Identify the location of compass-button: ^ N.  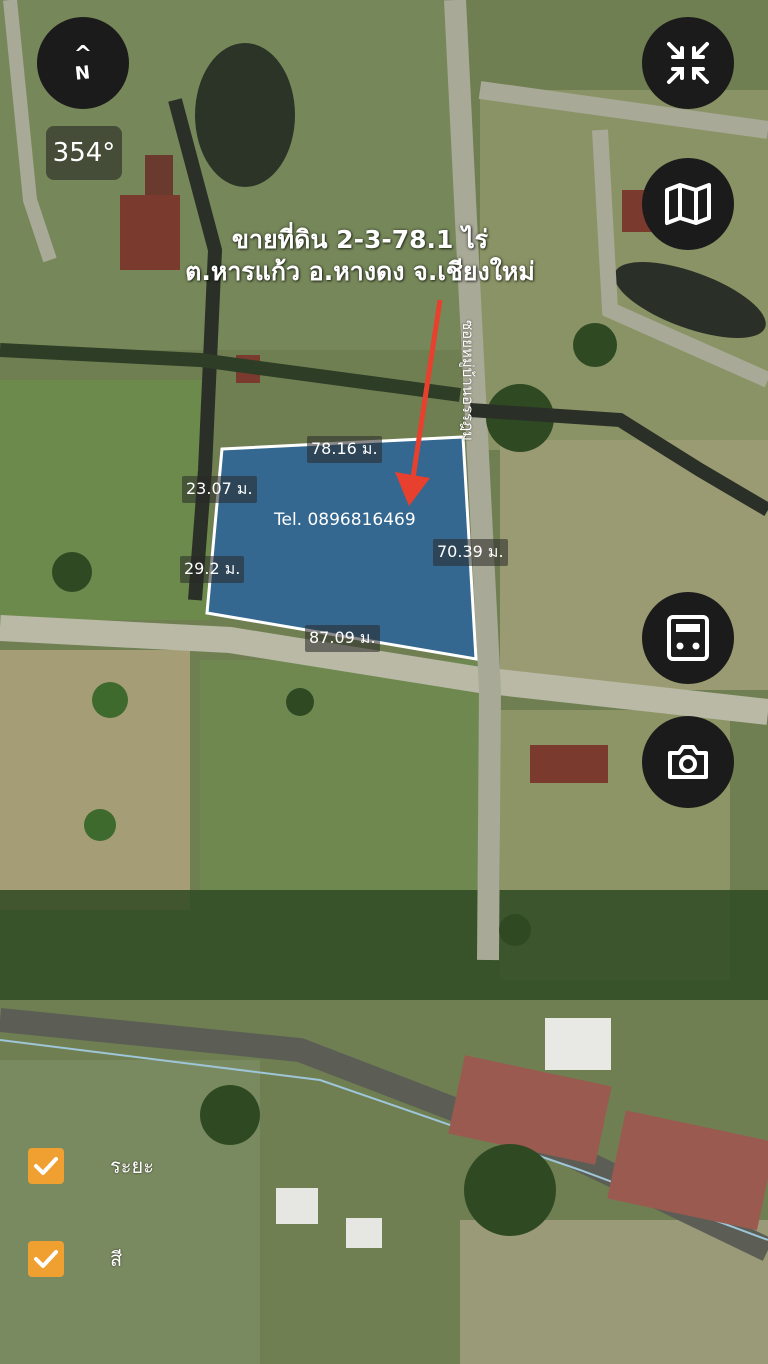
(83, 63).